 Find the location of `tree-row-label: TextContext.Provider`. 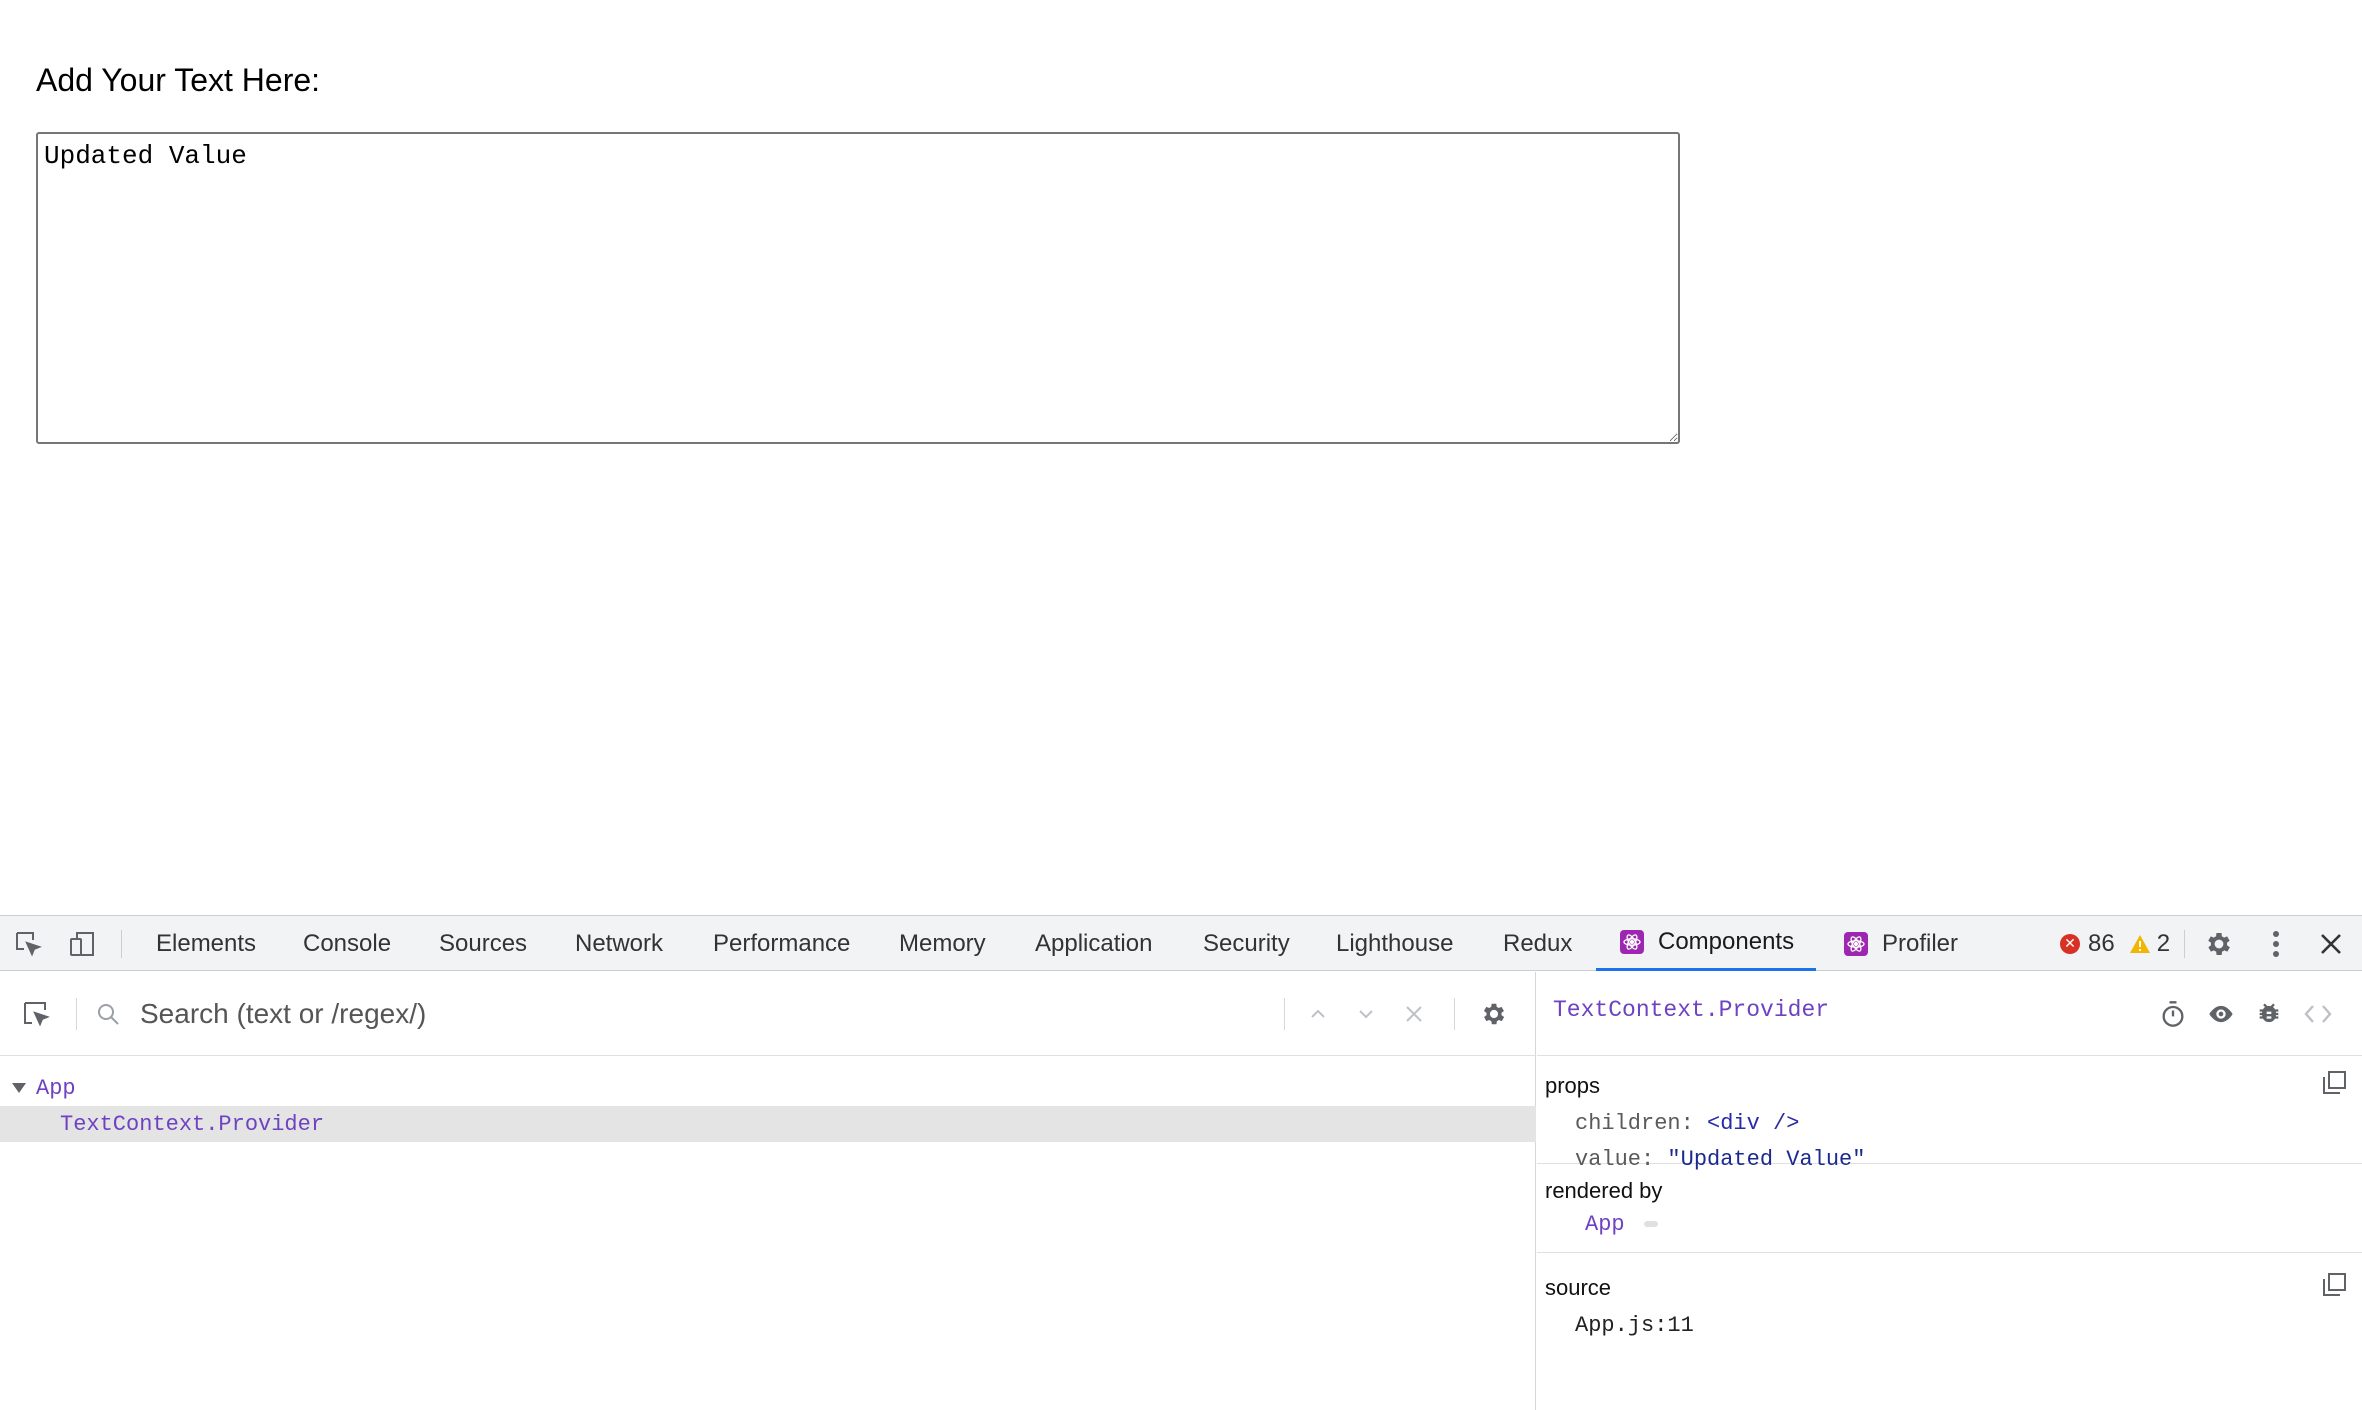

tree-row-label: TextContext.Provider is located at coordinates (192, 1124).